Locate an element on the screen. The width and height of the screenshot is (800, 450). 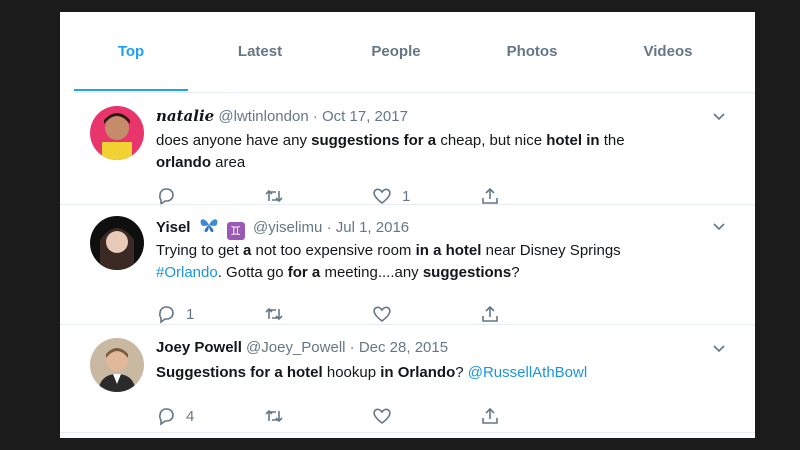
text-segment: Trying to get is located at coordinates (199, 250).